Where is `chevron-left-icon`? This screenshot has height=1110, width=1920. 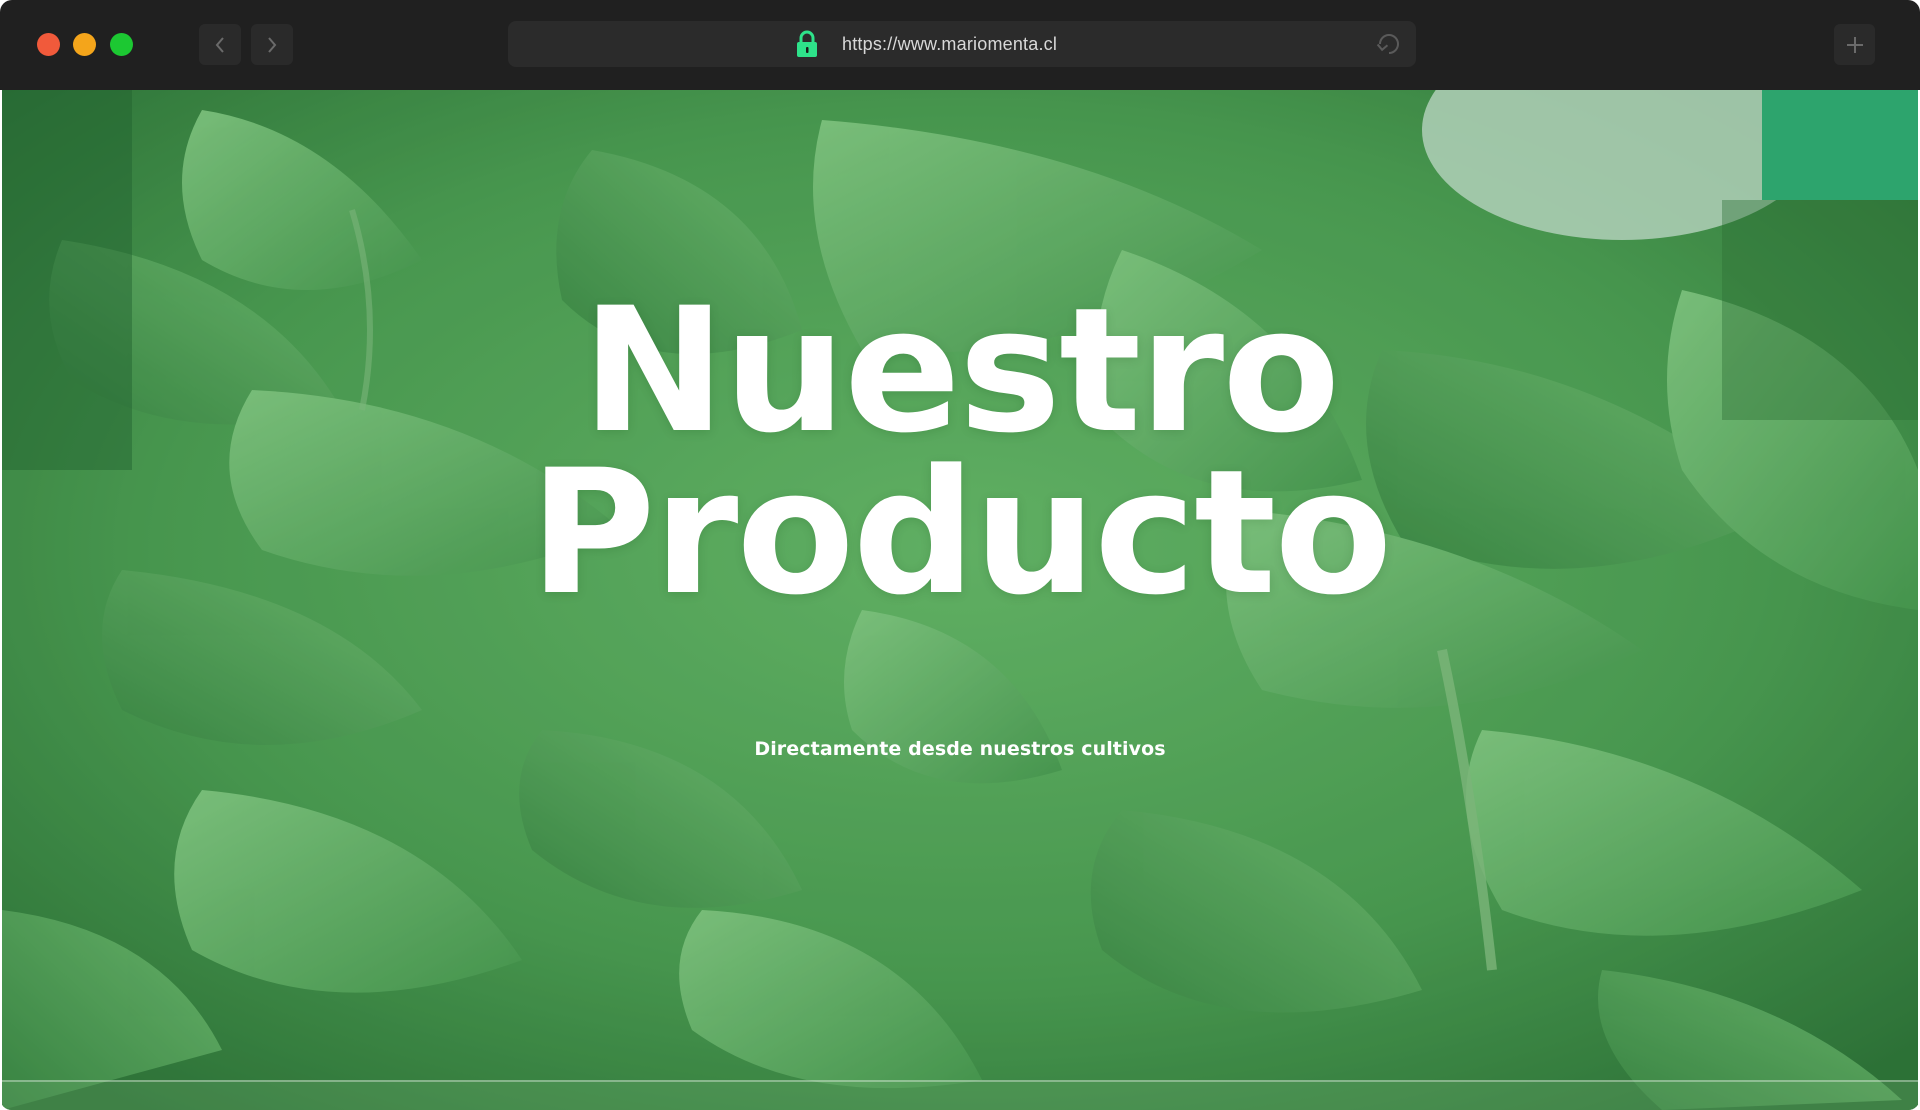
chevron-left-icon is located at coordinates (219, 44).